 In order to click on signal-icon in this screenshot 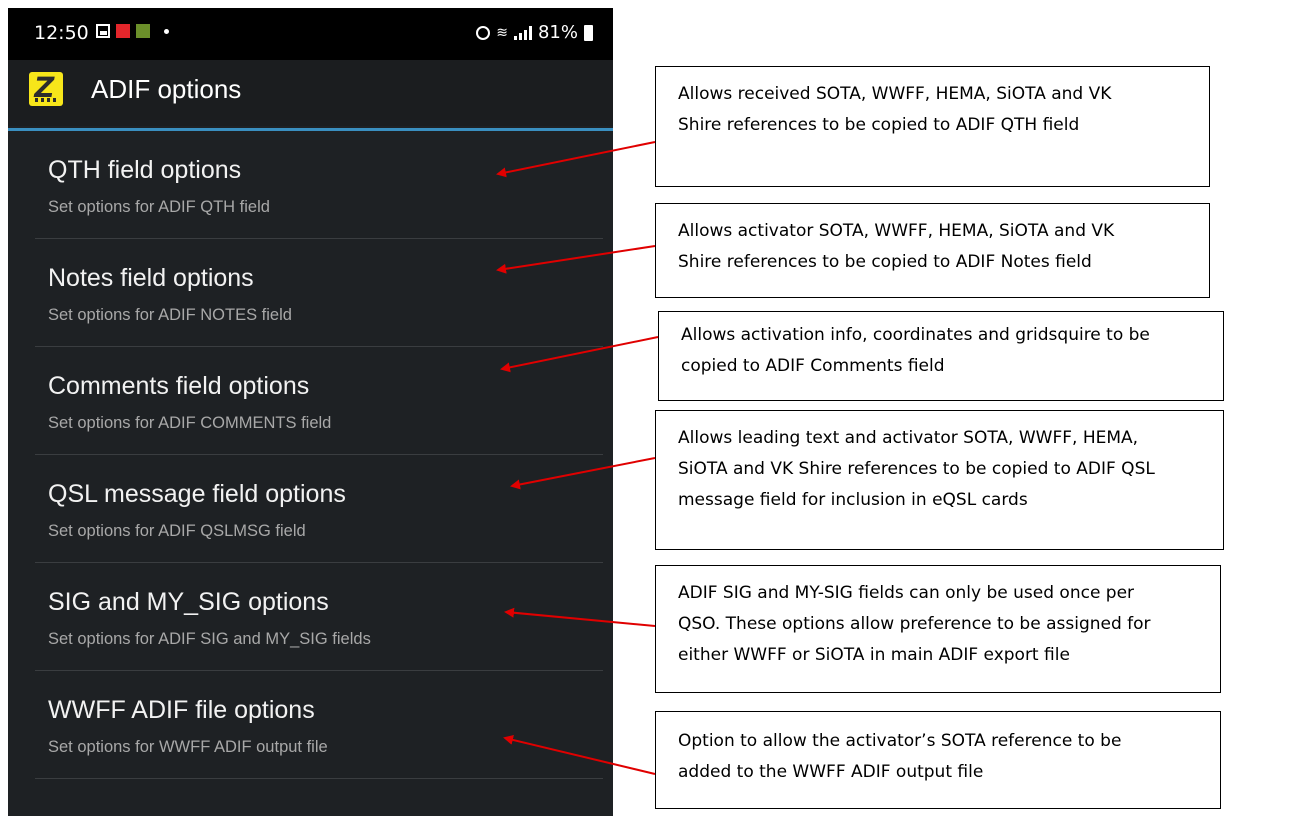, I will do `click(522, 32)`.